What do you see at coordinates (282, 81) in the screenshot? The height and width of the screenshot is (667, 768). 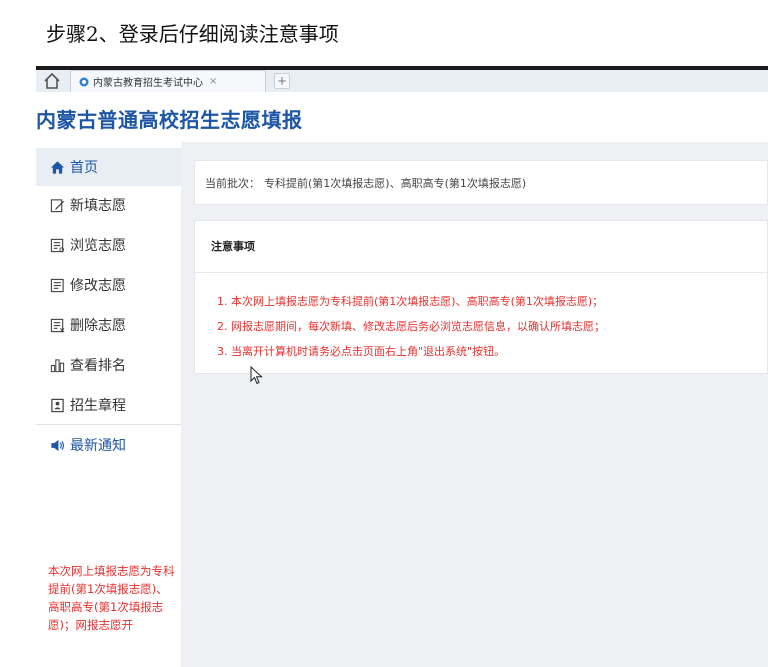 I see `new-tab-button: +` at bounding box center [282, 81].